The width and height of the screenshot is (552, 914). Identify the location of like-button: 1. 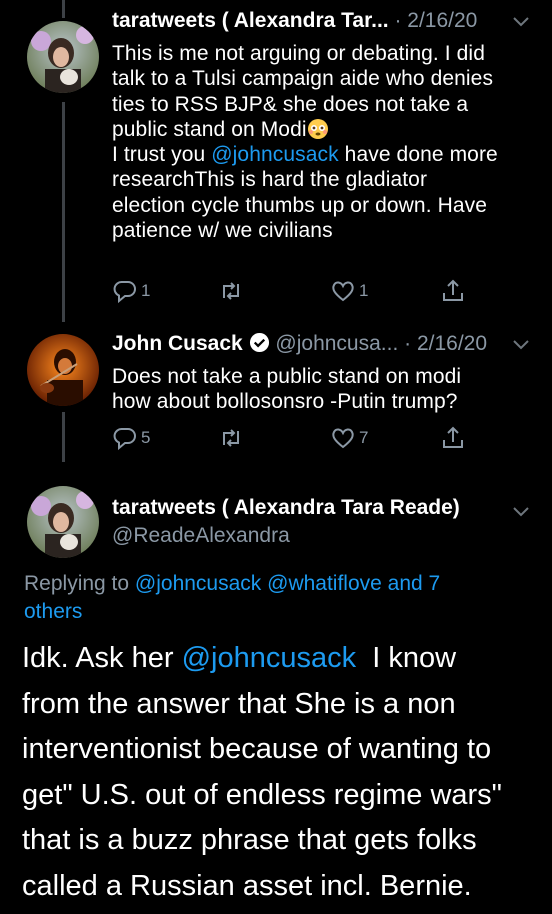
(349, 291).